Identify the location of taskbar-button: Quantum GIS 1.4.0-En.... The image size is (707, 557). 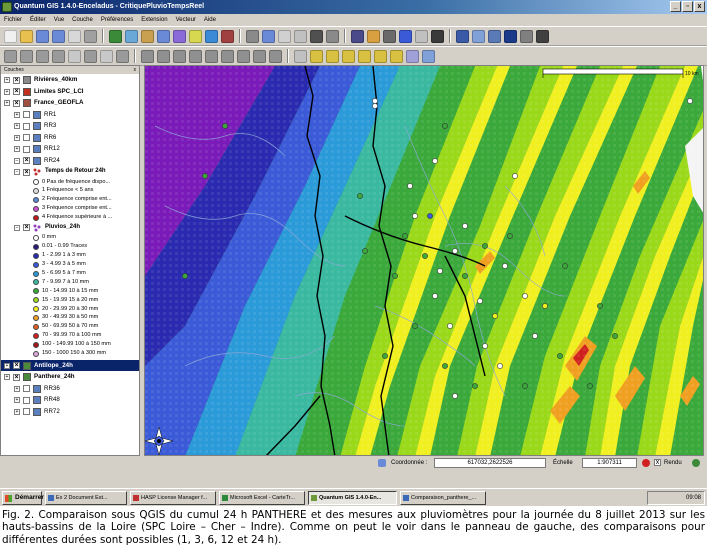
(352, 498).